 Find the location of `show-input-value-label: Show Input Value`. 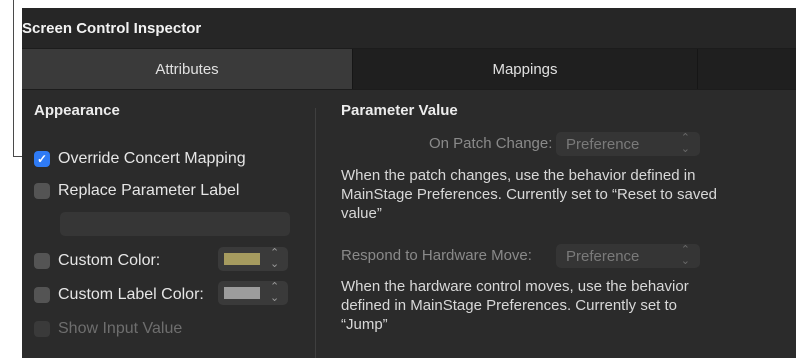

show-input-value-label: Show Input Value is located at coordinates (120, 328).